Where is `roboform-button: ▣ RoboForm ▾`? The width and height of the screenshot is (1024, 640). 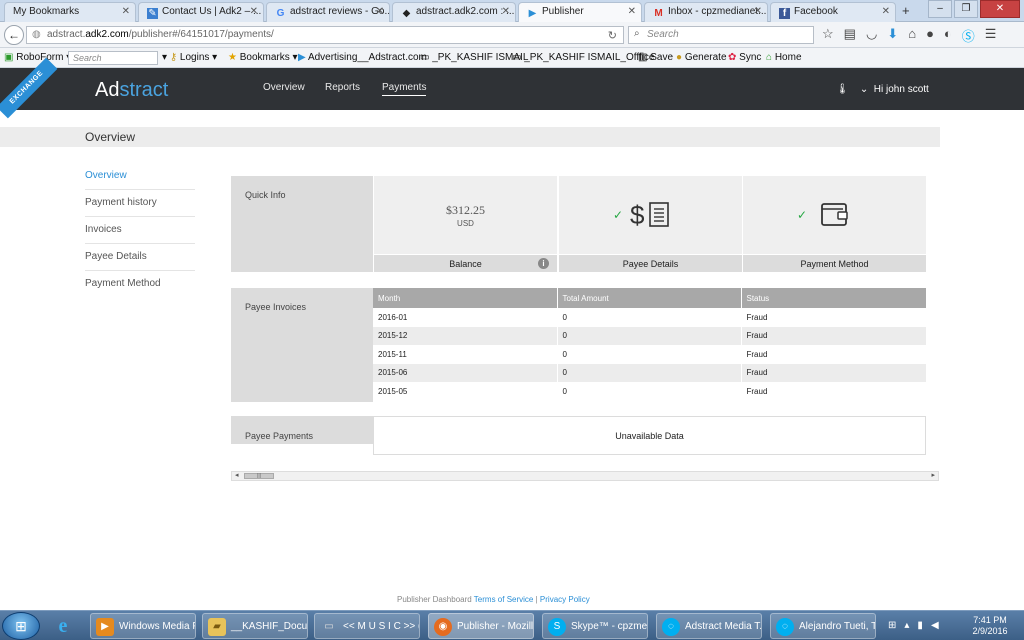 roboform-button: ▣ RoboForm ▾ is located at coordinates (37, 57).